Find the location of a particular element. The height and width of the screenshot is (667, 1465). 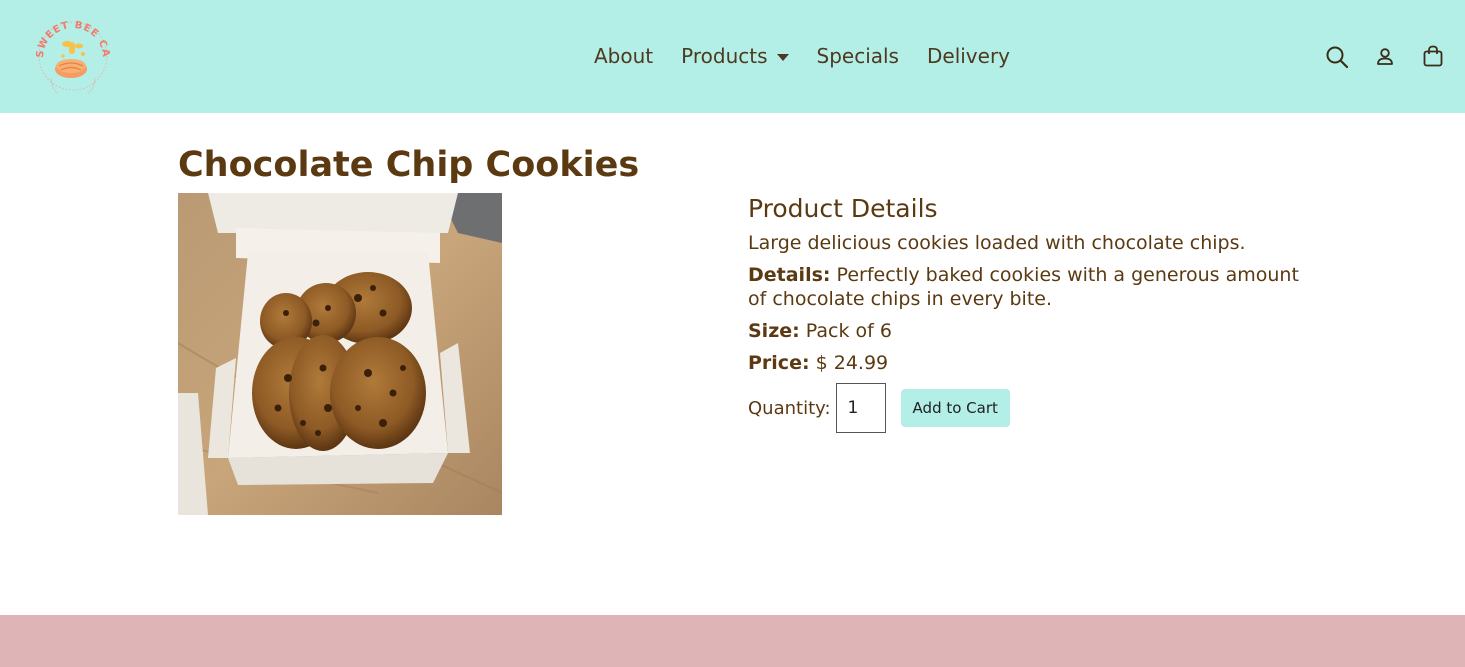

quantity-label: Quantity: is located at coordinates (789, 408).